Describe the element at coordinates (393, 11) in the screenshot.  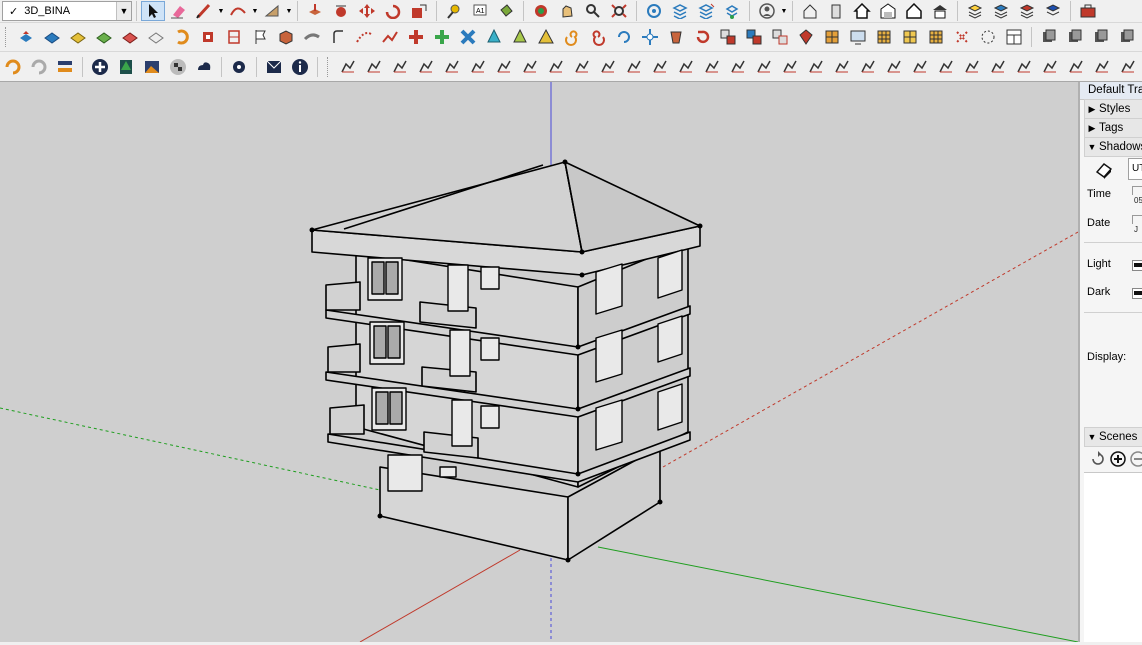
I see `rotate-tool-icon` at that location.